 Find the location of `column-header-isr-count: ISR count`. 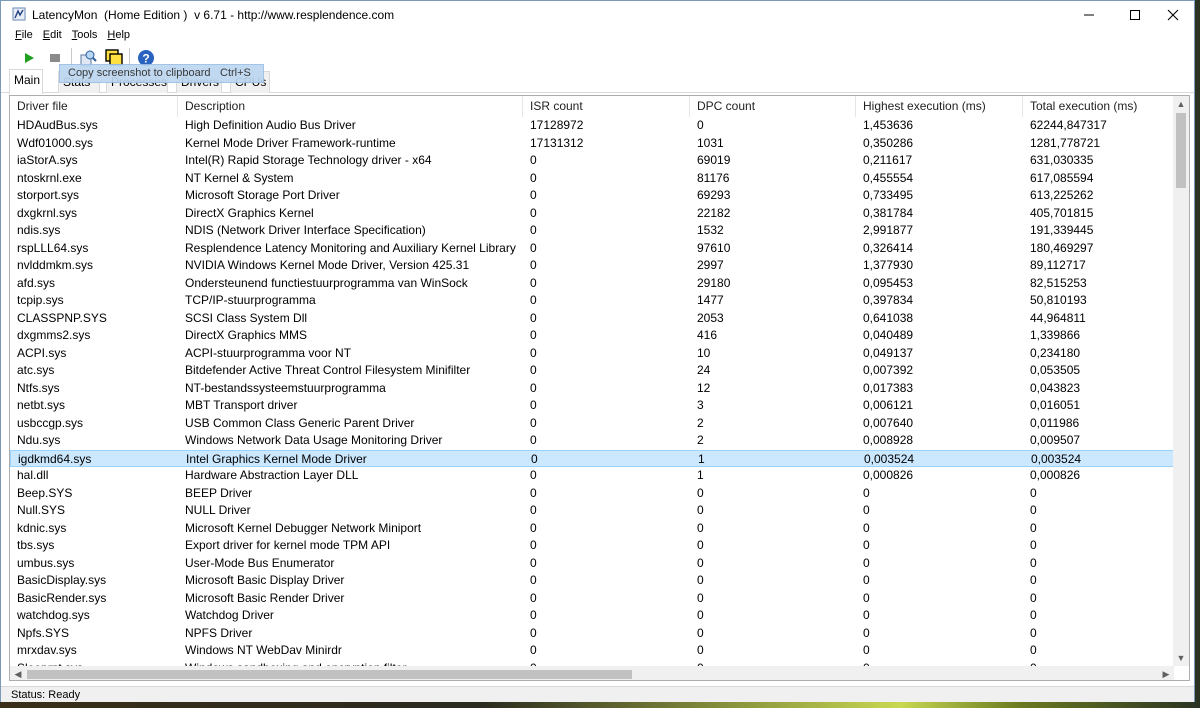

column-header-isr-count: ISR count is located at coordinates (606, 106).